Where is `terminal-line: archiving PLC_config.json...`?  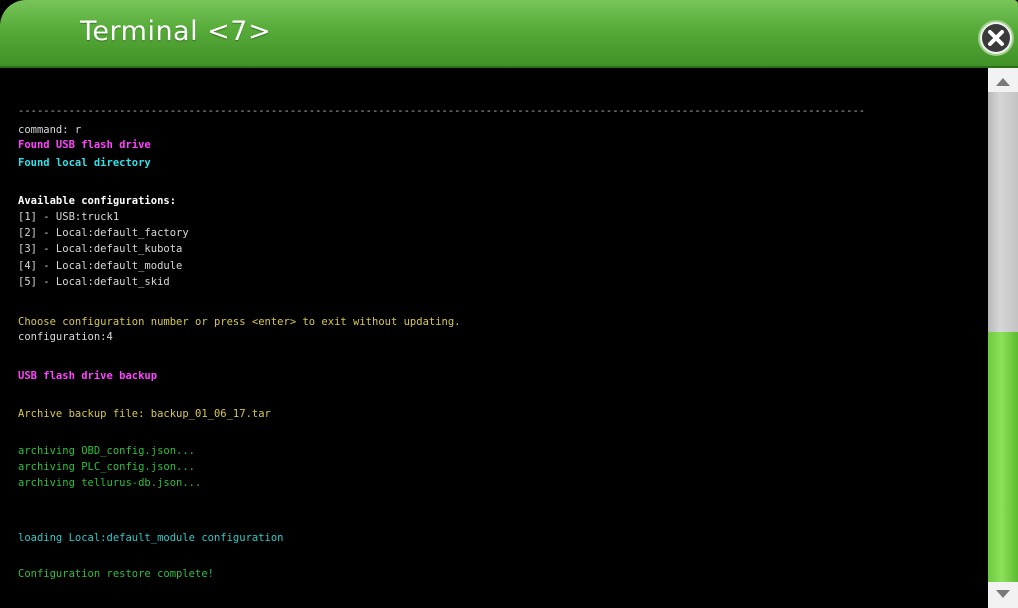 terminal-line: archiving PLC_config.json... is located at coordinates (107, 467).